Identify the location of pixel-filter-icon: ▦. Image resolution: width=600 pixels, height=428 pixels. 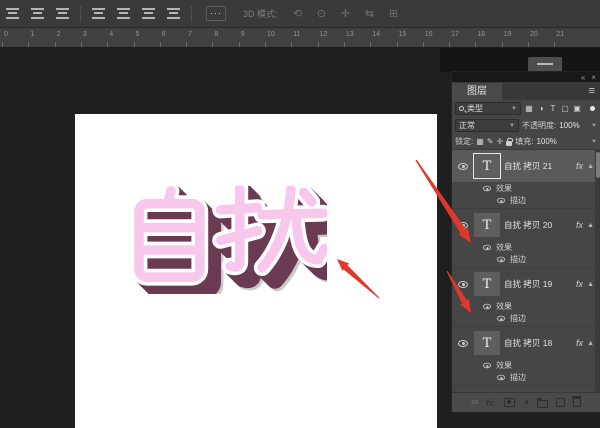
(529, 108).